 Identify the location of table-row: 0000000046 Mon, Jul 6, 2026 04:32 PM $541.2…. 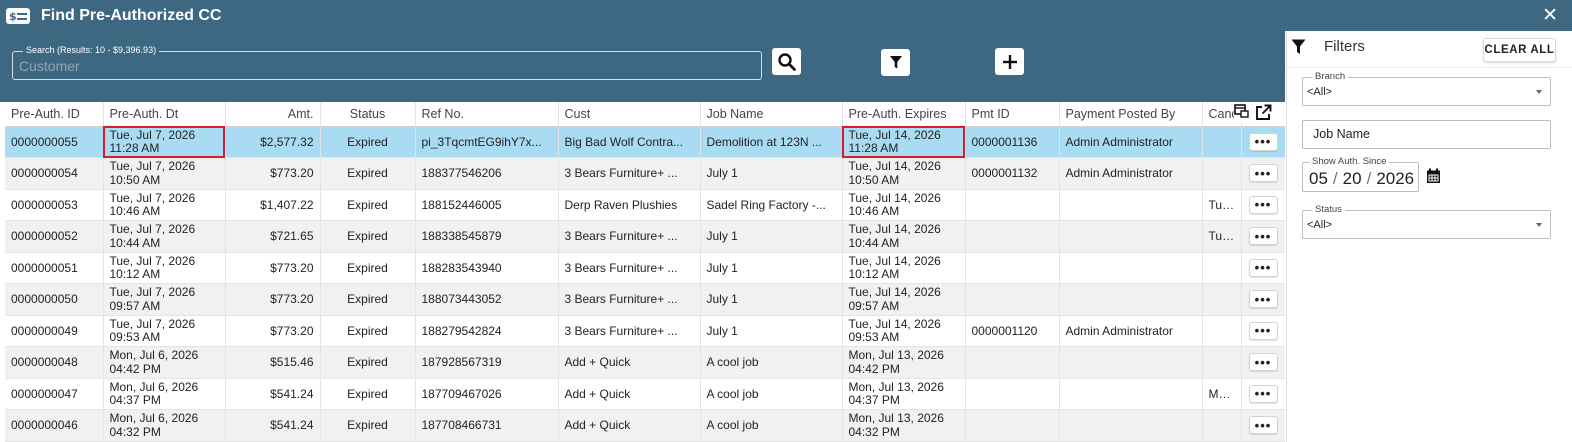
(645, 425).